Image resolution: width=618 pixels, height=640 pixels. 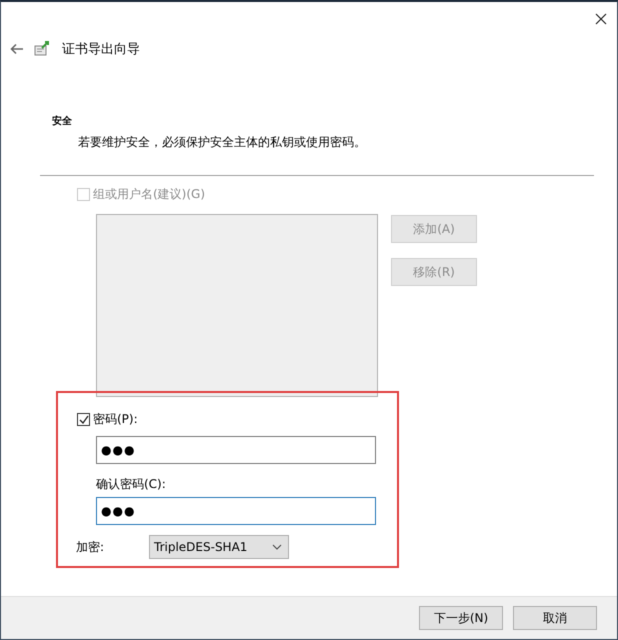 I want to click on password-field: ●●●, so click(x=236, y=450).